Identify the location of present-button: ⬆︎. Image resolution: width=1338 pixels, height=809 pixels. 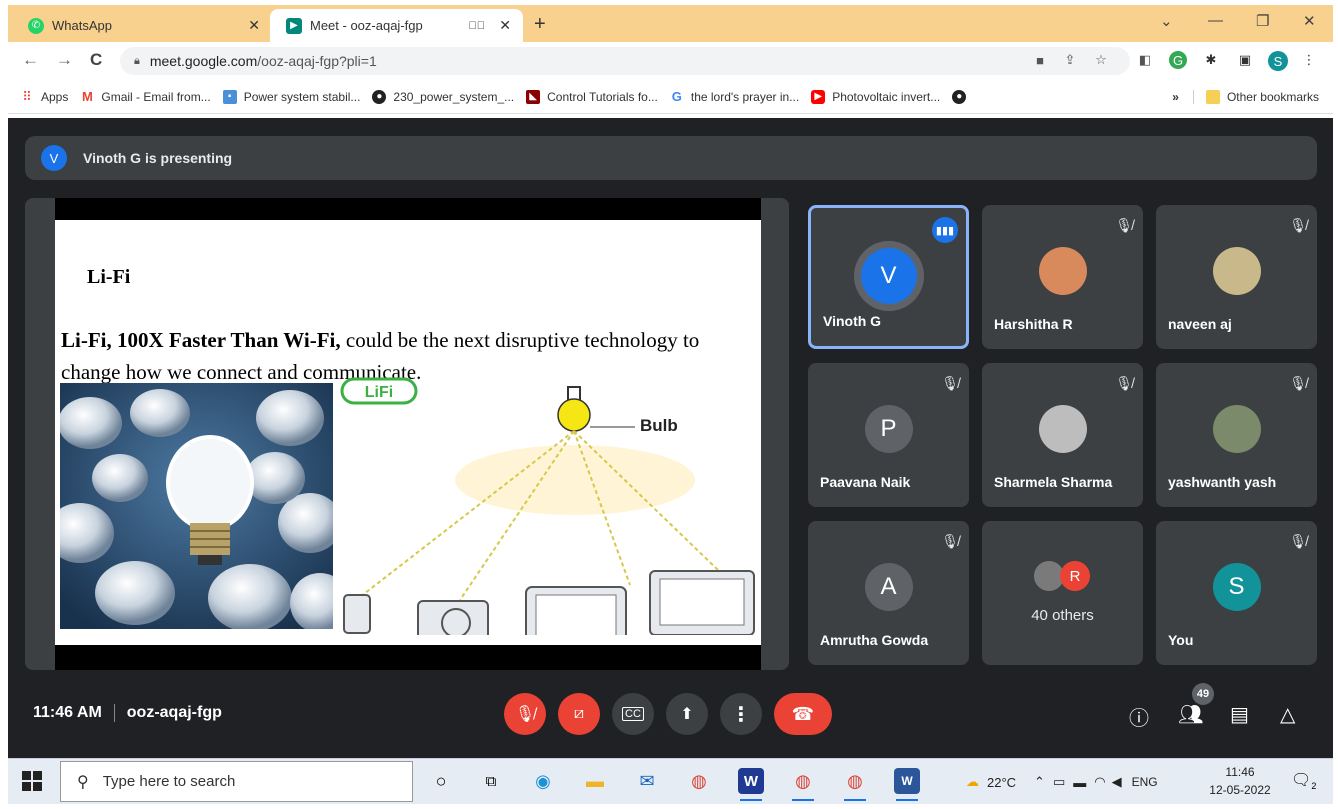
(687, 714).